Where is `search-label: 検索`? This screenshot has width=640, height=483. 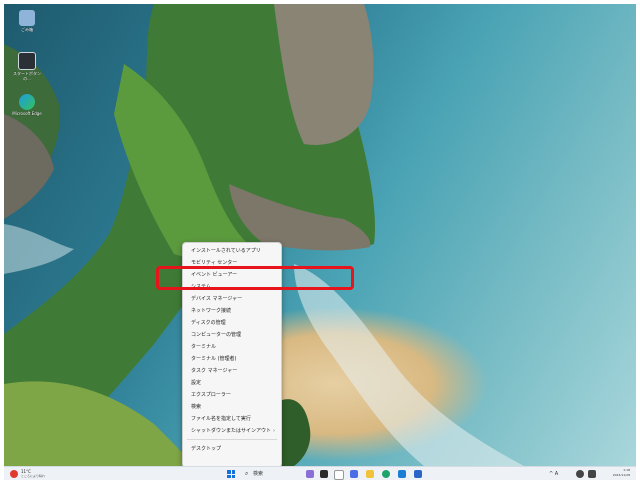 search-label: 検索 is located at coordinates (258, 474).